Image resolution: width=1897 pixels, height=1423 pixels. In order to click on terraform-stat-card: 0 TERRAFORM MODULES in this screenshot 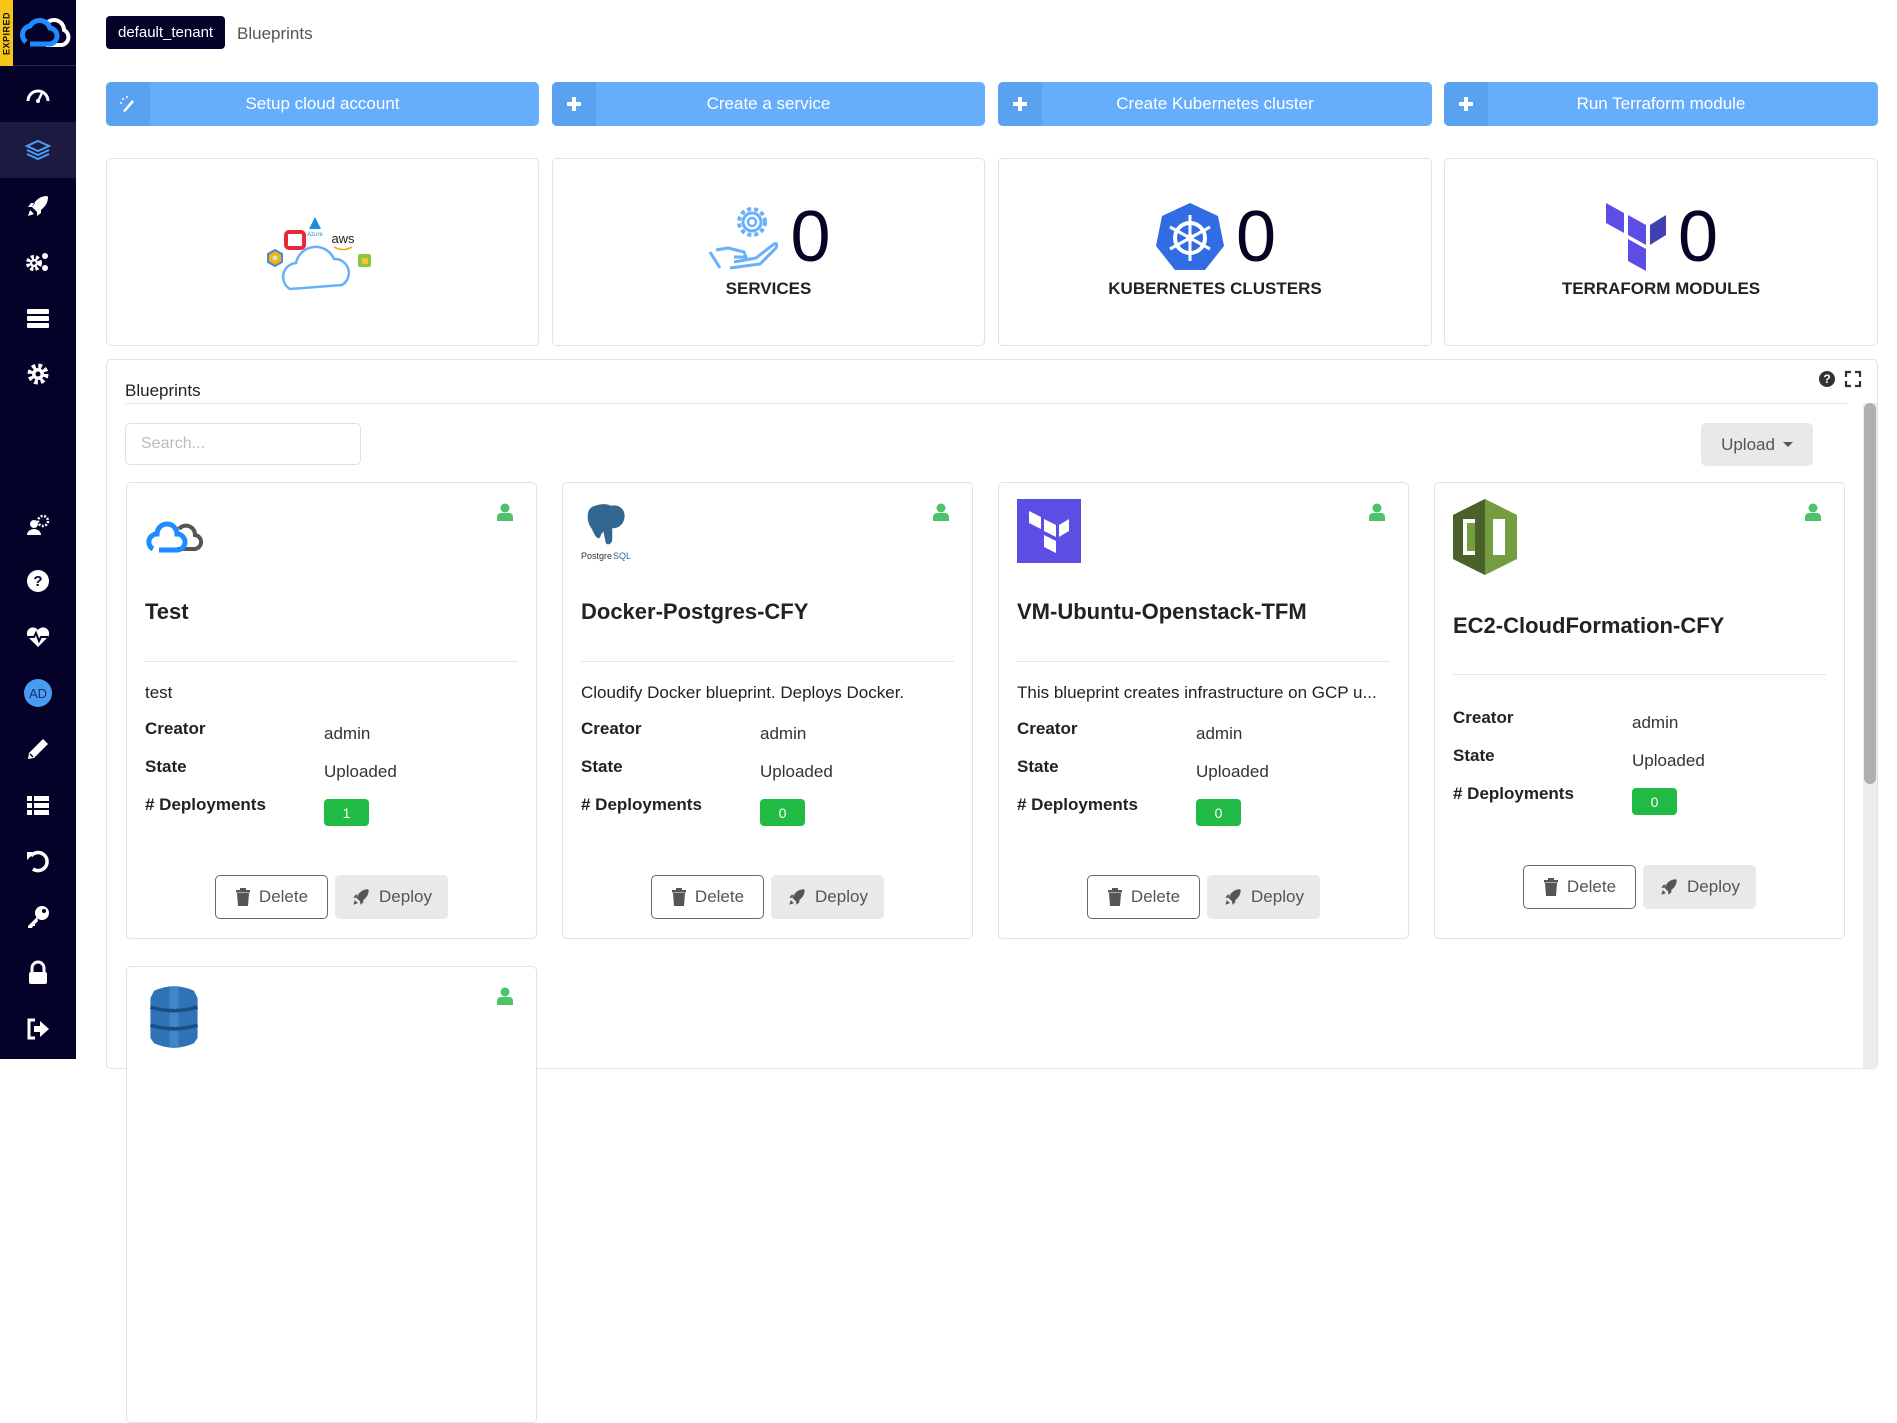, I will do `click(1661, 252)`.